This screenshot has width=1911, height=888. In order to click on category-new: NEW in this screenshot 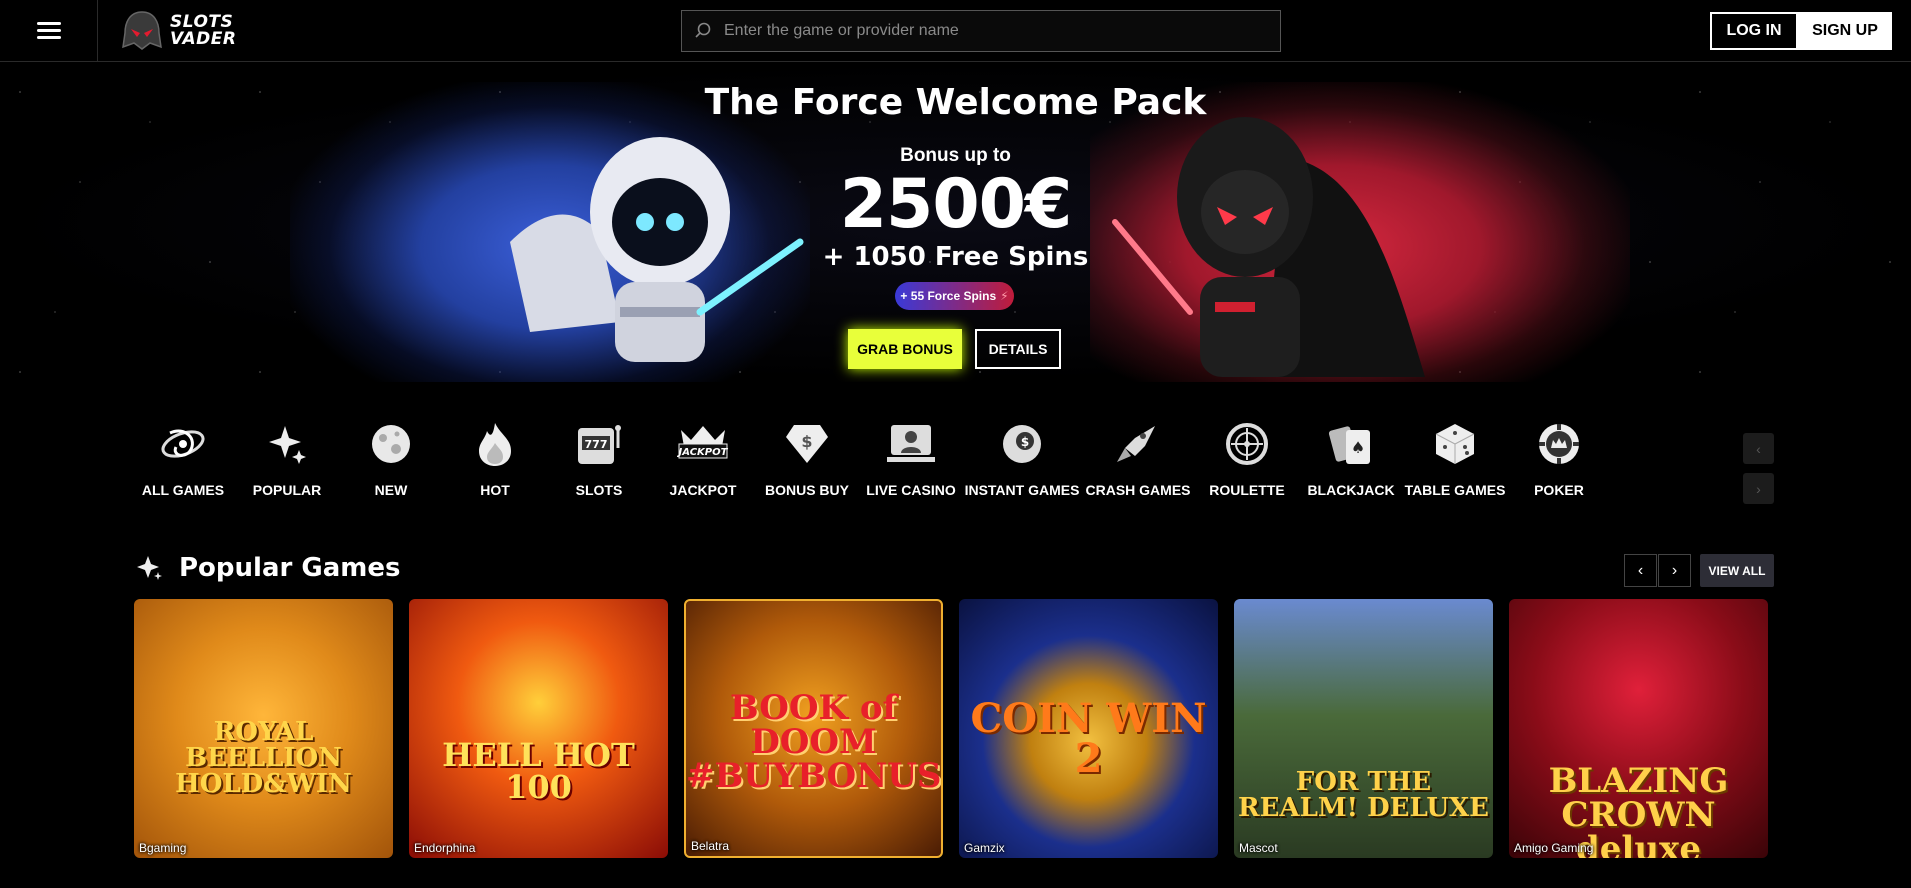, I will do `click(391, 463)`.